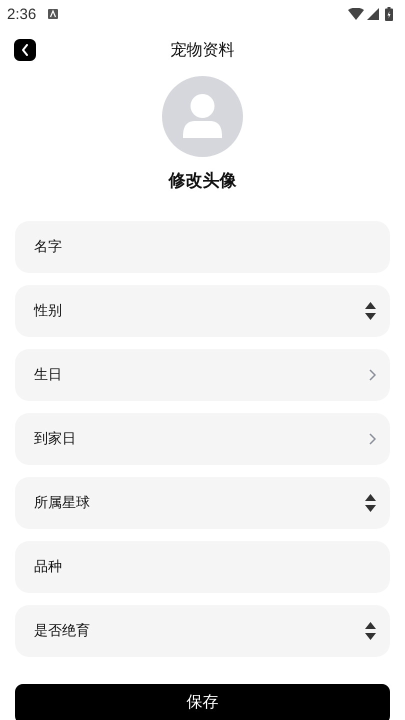 Image resolution: width=405 pixels, height=720 pixels. What do you see at coordinates (203, 50) in the screenshot?
I see `page-title: 宠物资料` at bounding box center [203, 50].